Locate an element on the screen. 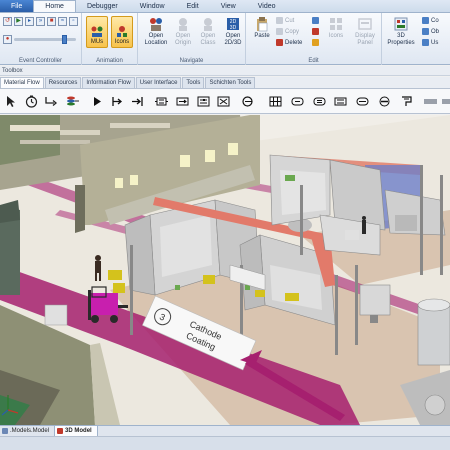 Image resolution: width=450 pixels, height=450 pixels. menu-tab-view: View is located at coordinates (228, 6).